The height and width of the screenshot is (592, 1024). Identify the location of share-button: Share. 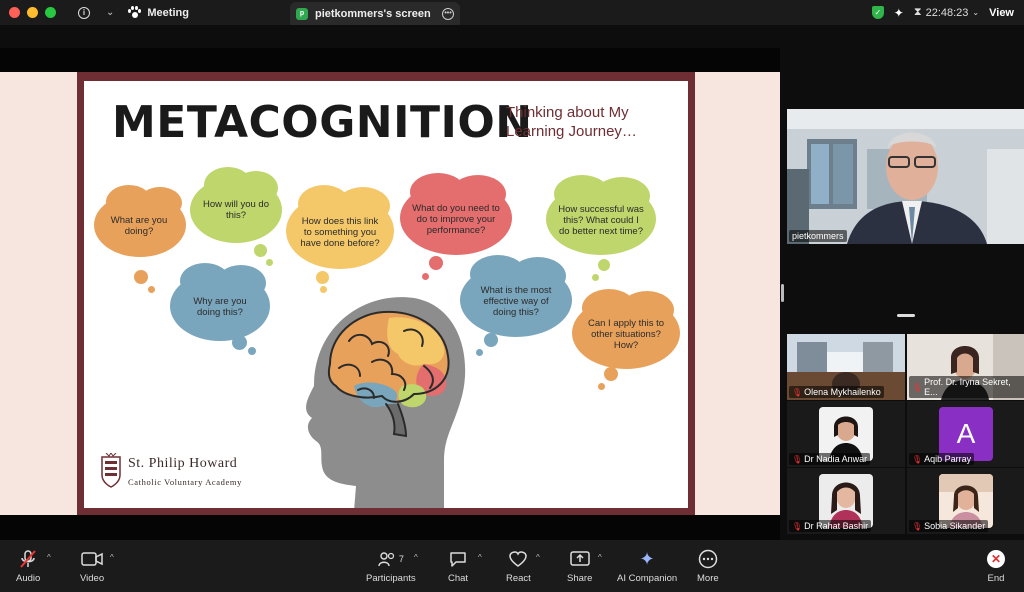
(579, 566).